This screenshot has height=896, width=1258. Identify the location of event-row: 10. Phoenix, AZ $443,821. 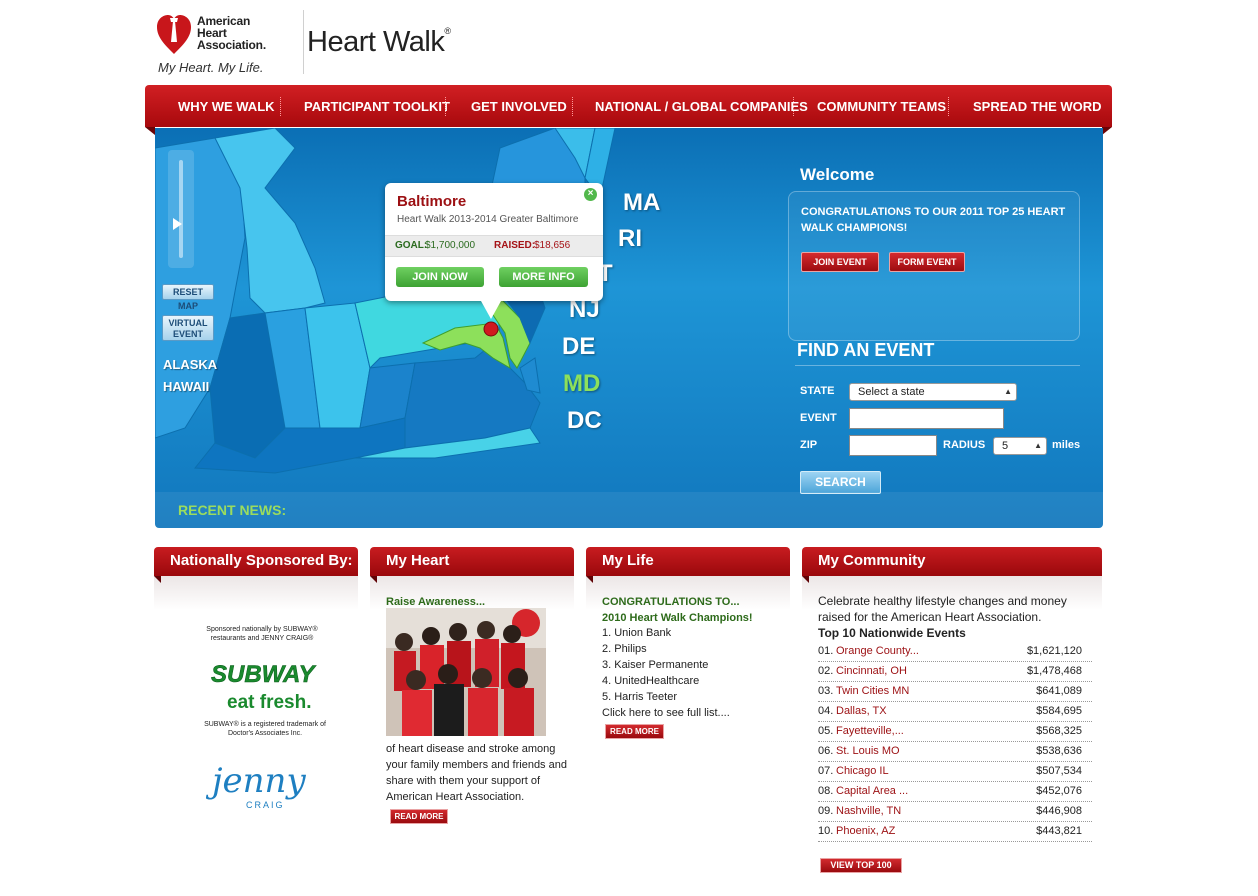
(955, 832).